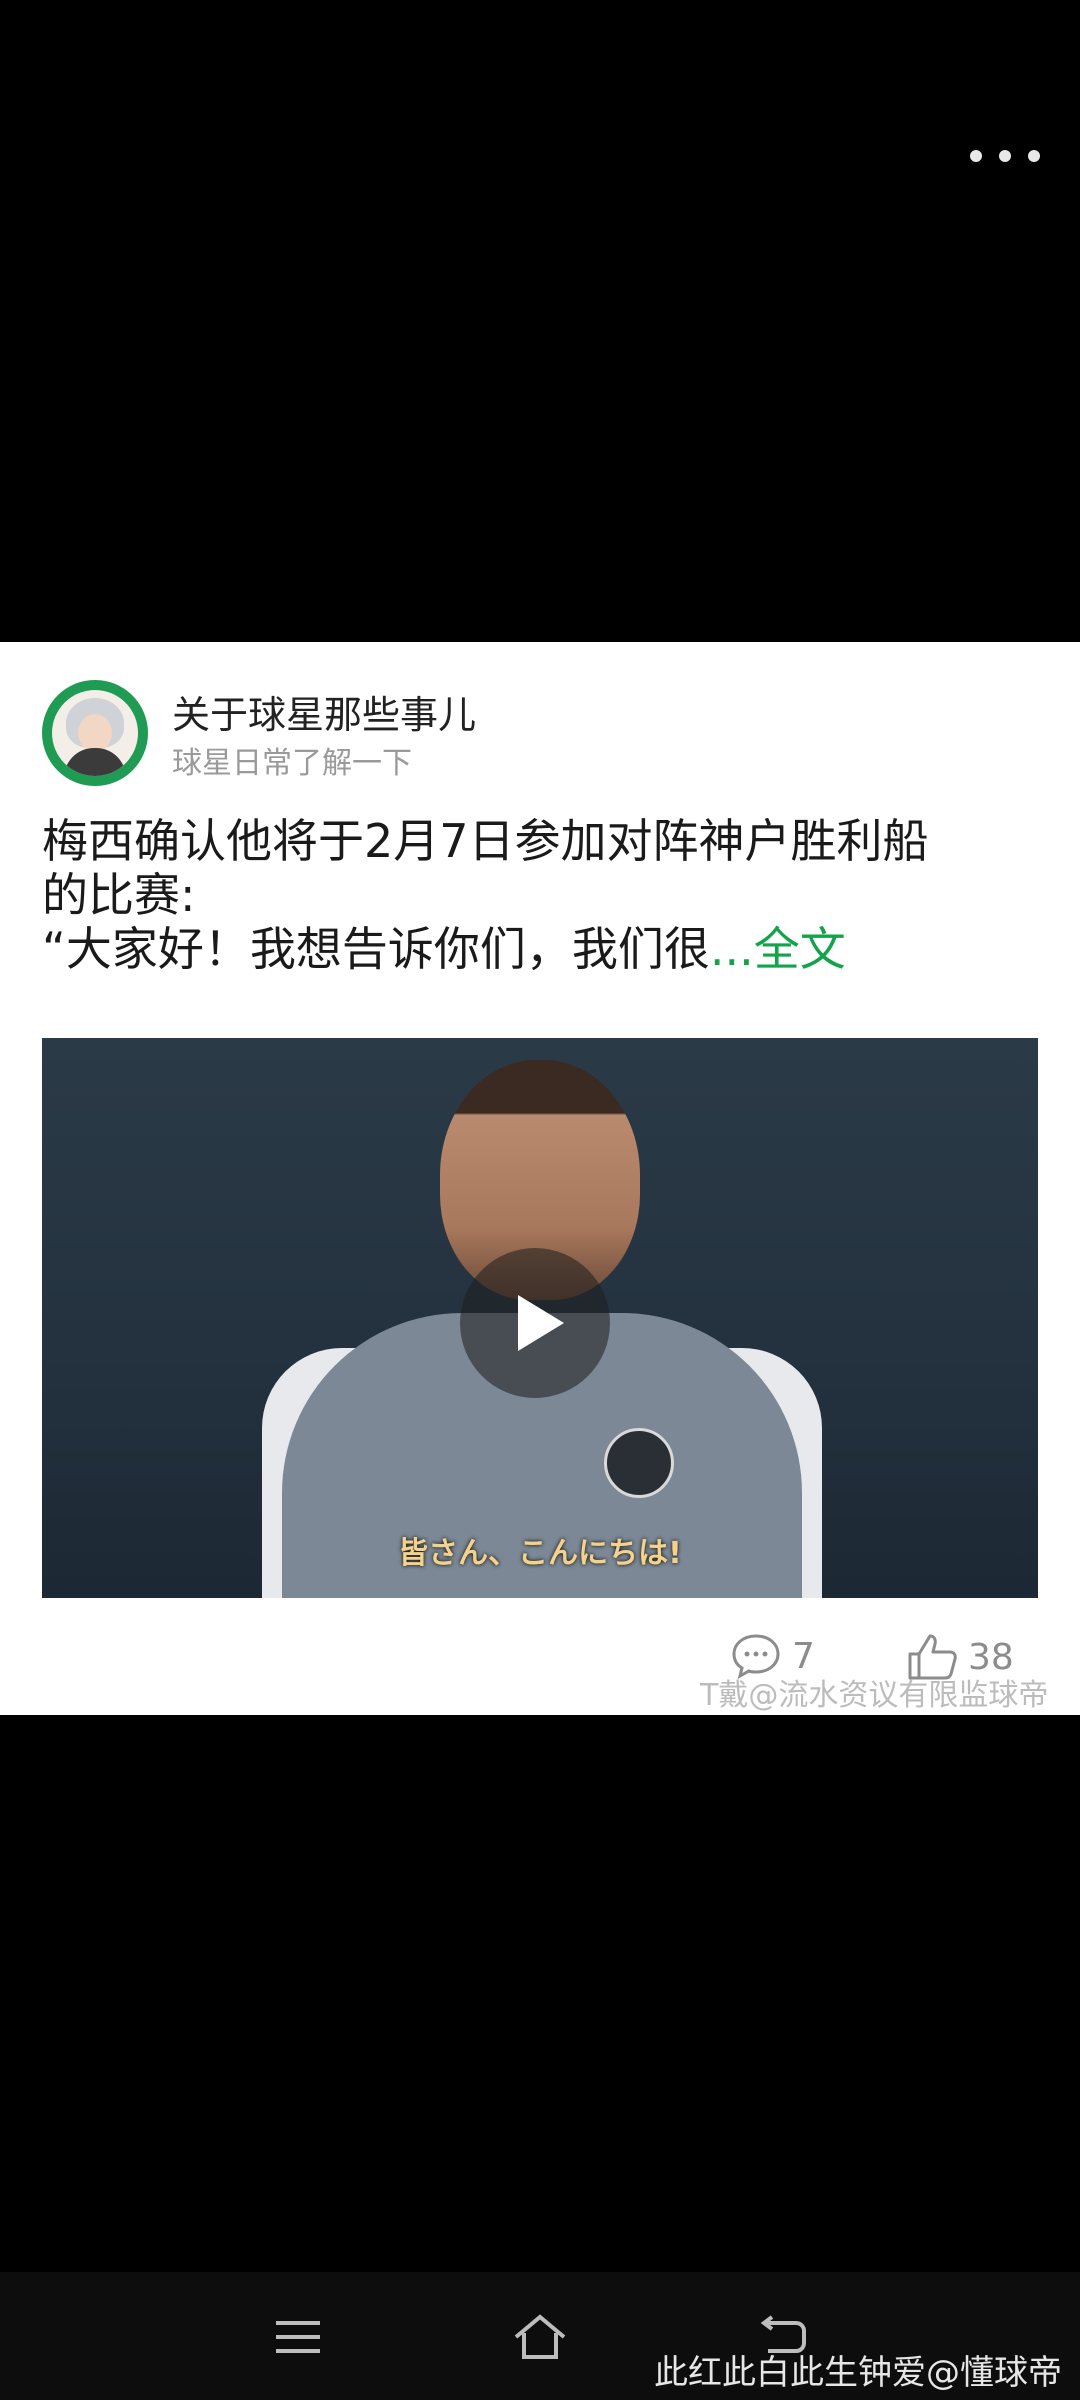 The height and width of the screenshot is (2400, 1080). Describe the element at coordinates (292, 763) in the screenshot. I see `author-subtitle: 球星日常了解一下` at that location.